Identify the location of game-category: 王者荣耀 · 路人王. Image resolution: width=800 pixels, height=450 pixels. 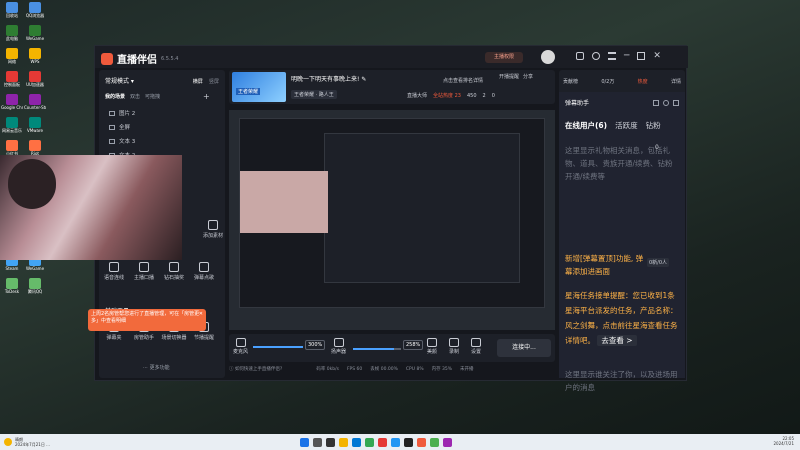
(314, 94).